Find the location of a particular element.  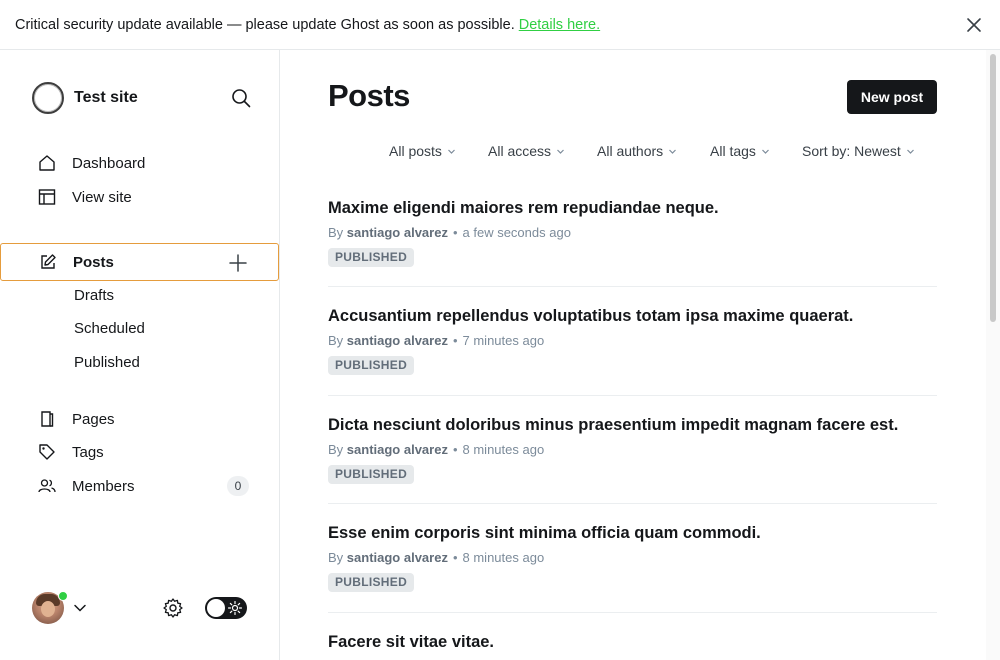

filter-authors: All authors is located at coordinates (637, 151).